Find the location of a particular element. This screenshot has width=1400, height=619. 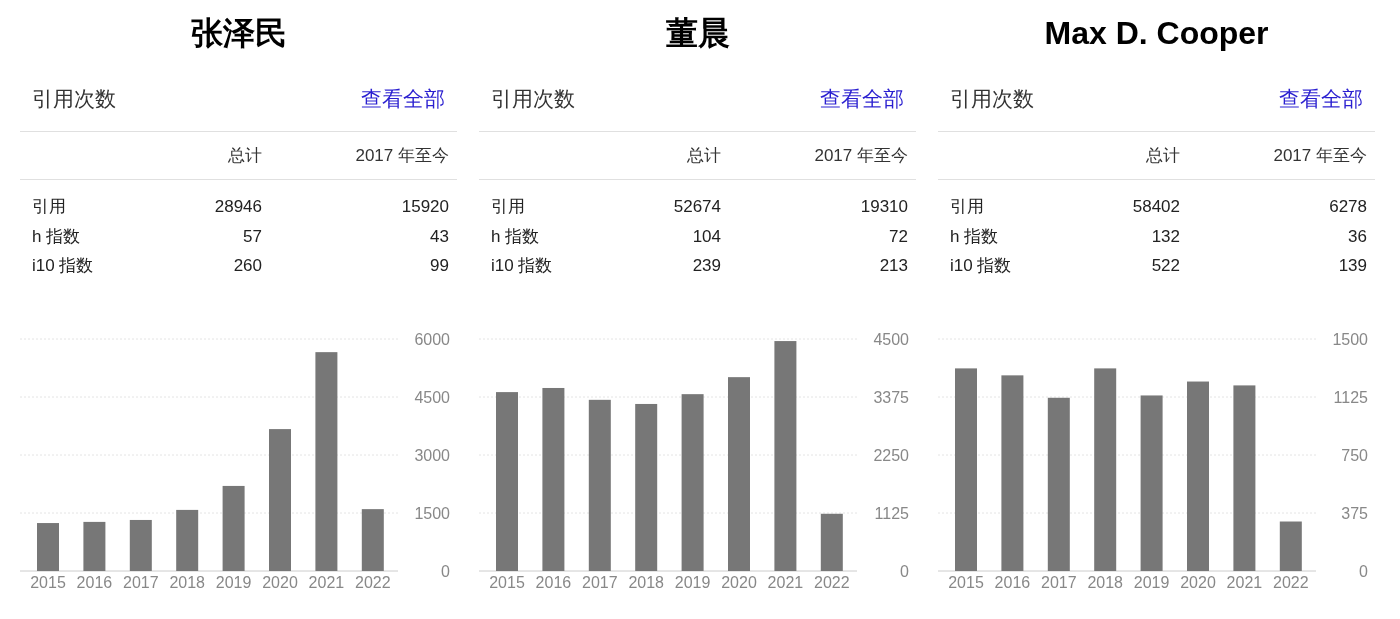

table-cell-text: 28946 is located at coordinates (237, 207).